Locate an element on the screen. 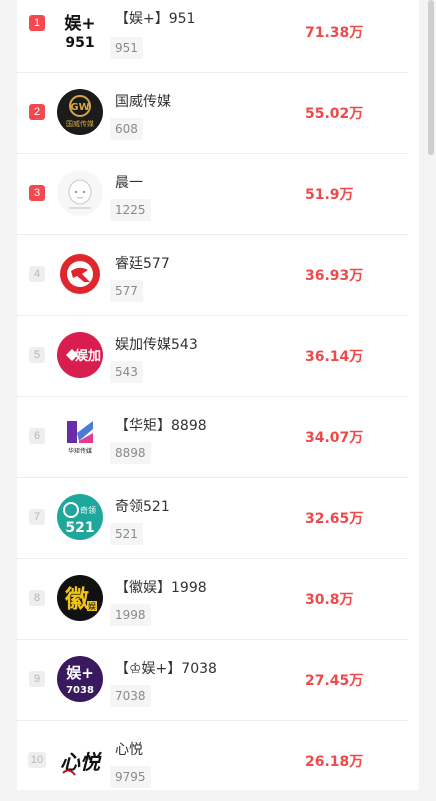  score-value: 36.93万 is located at coordinates (334, 276).